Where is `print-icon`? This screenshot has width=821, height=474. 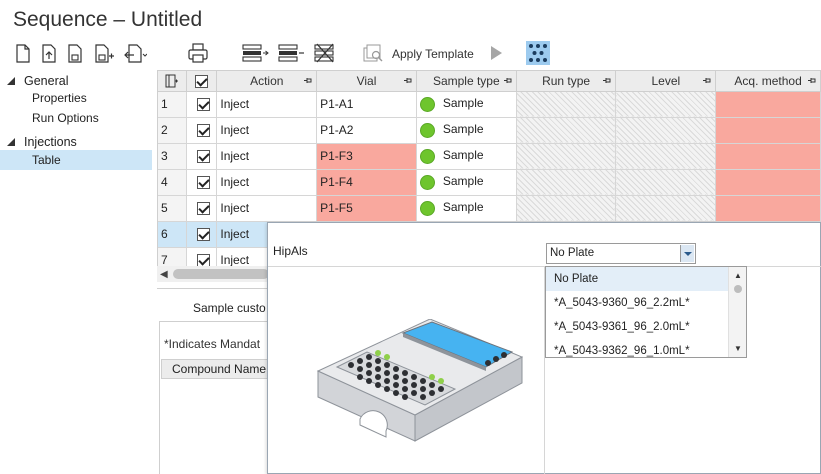
print-icon is located at coordinates (198, 53).